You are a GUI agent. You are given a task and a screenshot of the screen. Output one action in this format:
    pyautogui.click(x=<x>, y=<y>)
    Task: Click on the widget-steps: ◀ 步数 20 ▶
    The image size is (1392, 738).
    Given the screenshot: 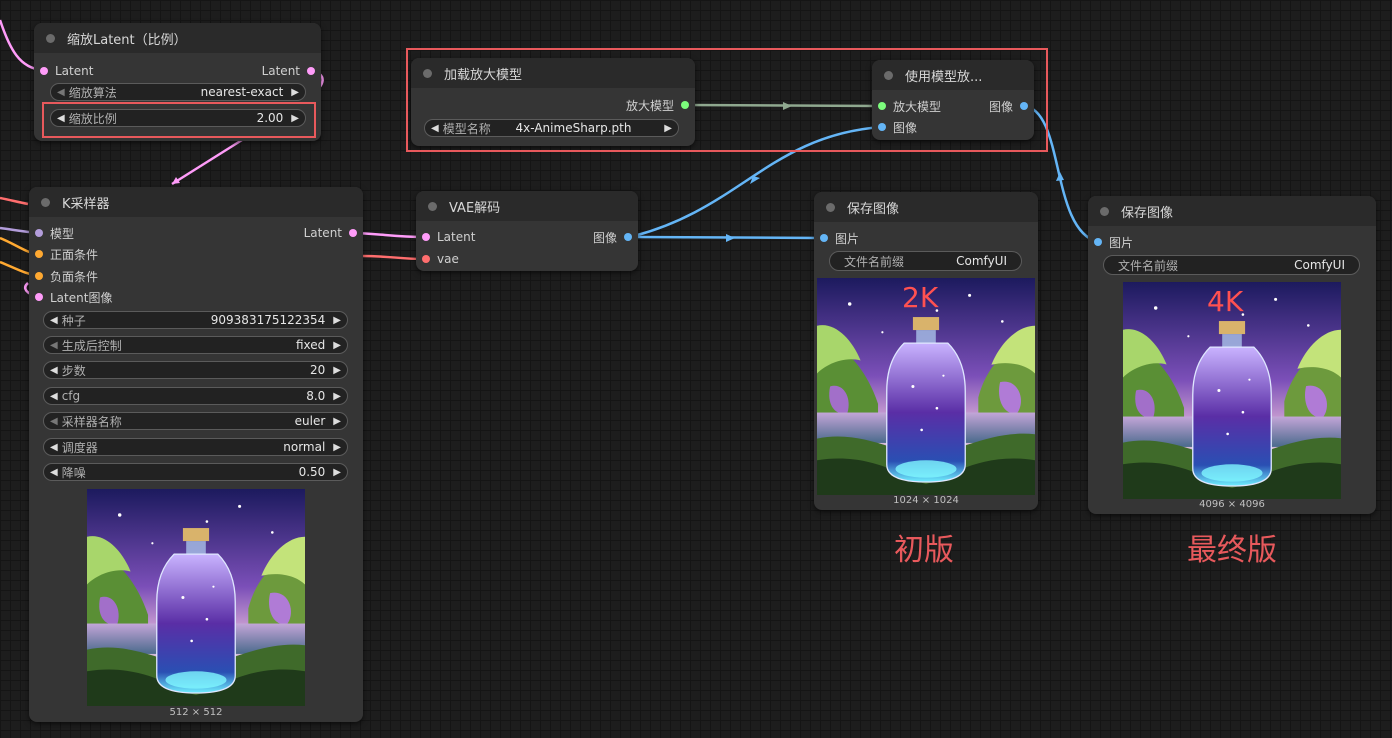 What is the action you would take?
    pyautogui.click(x=195, y=370)
    